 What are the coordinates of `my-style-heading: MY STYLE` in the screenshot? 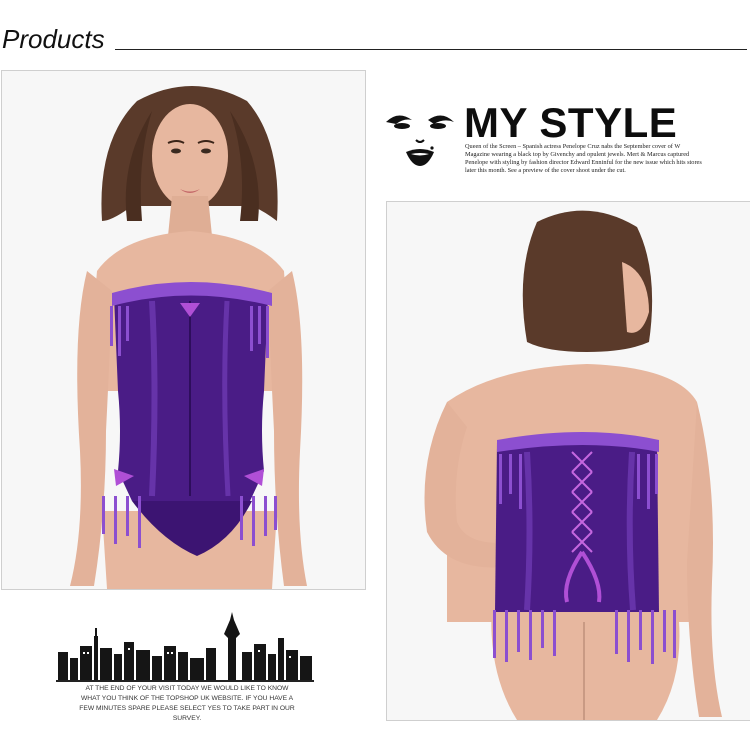 It's located at (571, 122).